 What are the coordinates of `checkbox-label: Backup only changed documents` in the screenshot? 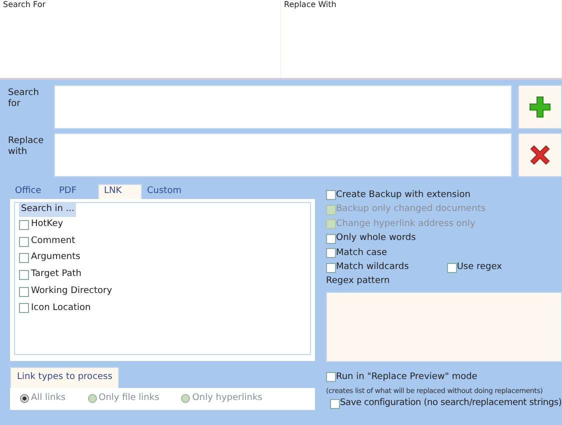 It's located at (411, 209).